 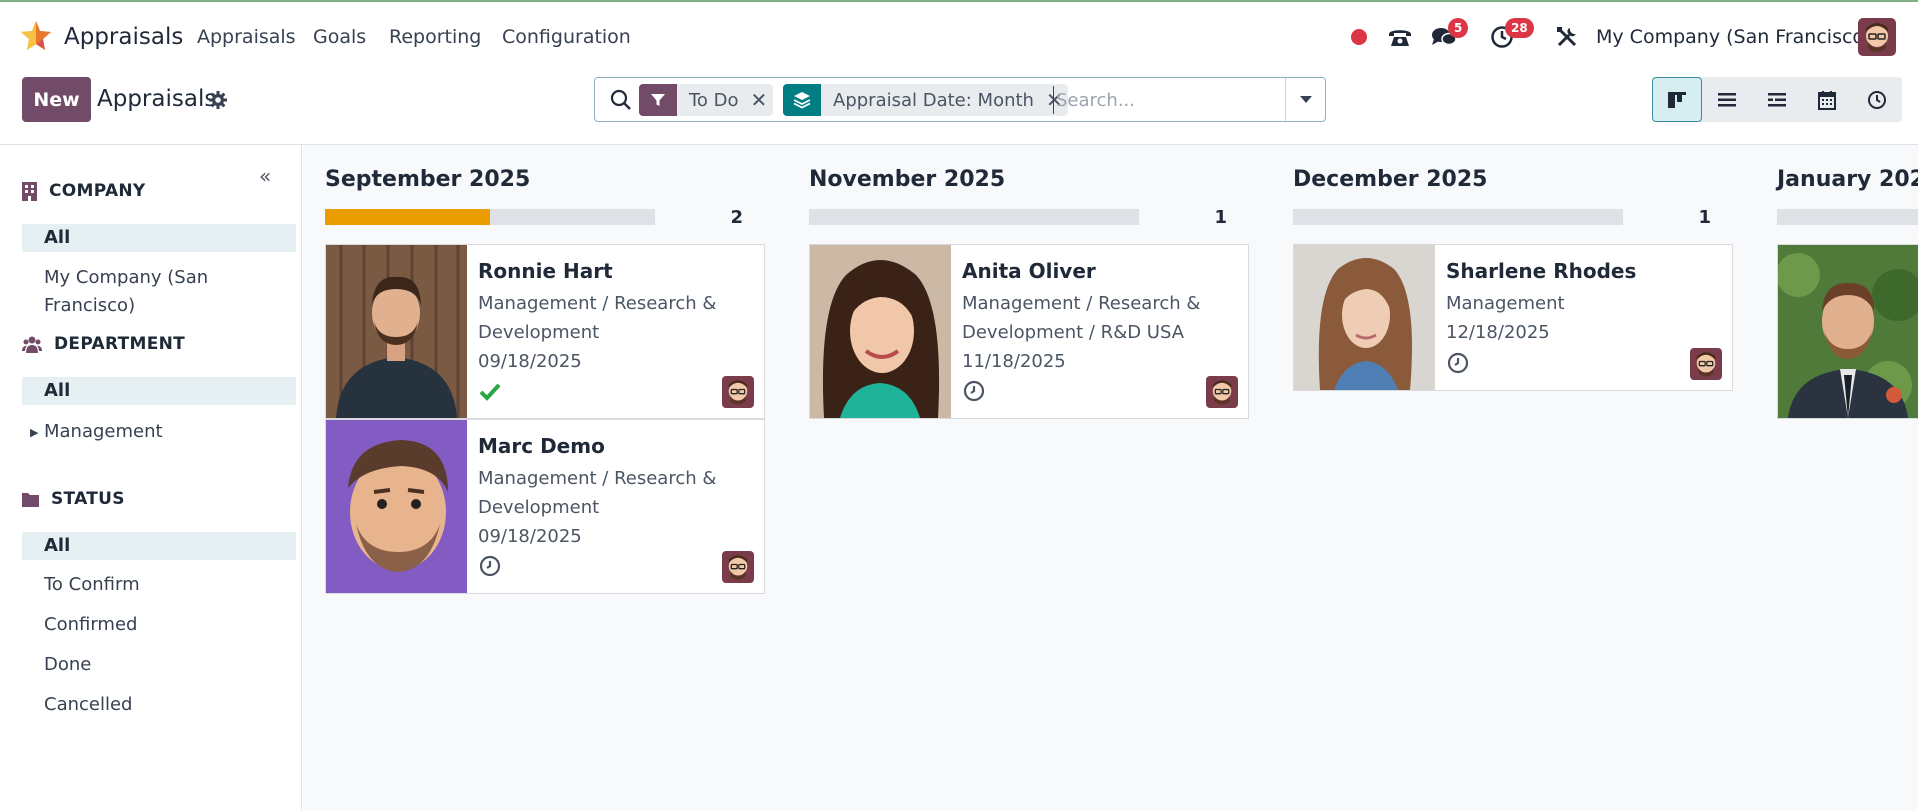 I want to click on section-company-header: COMPANY, so click(x=84, y=191).